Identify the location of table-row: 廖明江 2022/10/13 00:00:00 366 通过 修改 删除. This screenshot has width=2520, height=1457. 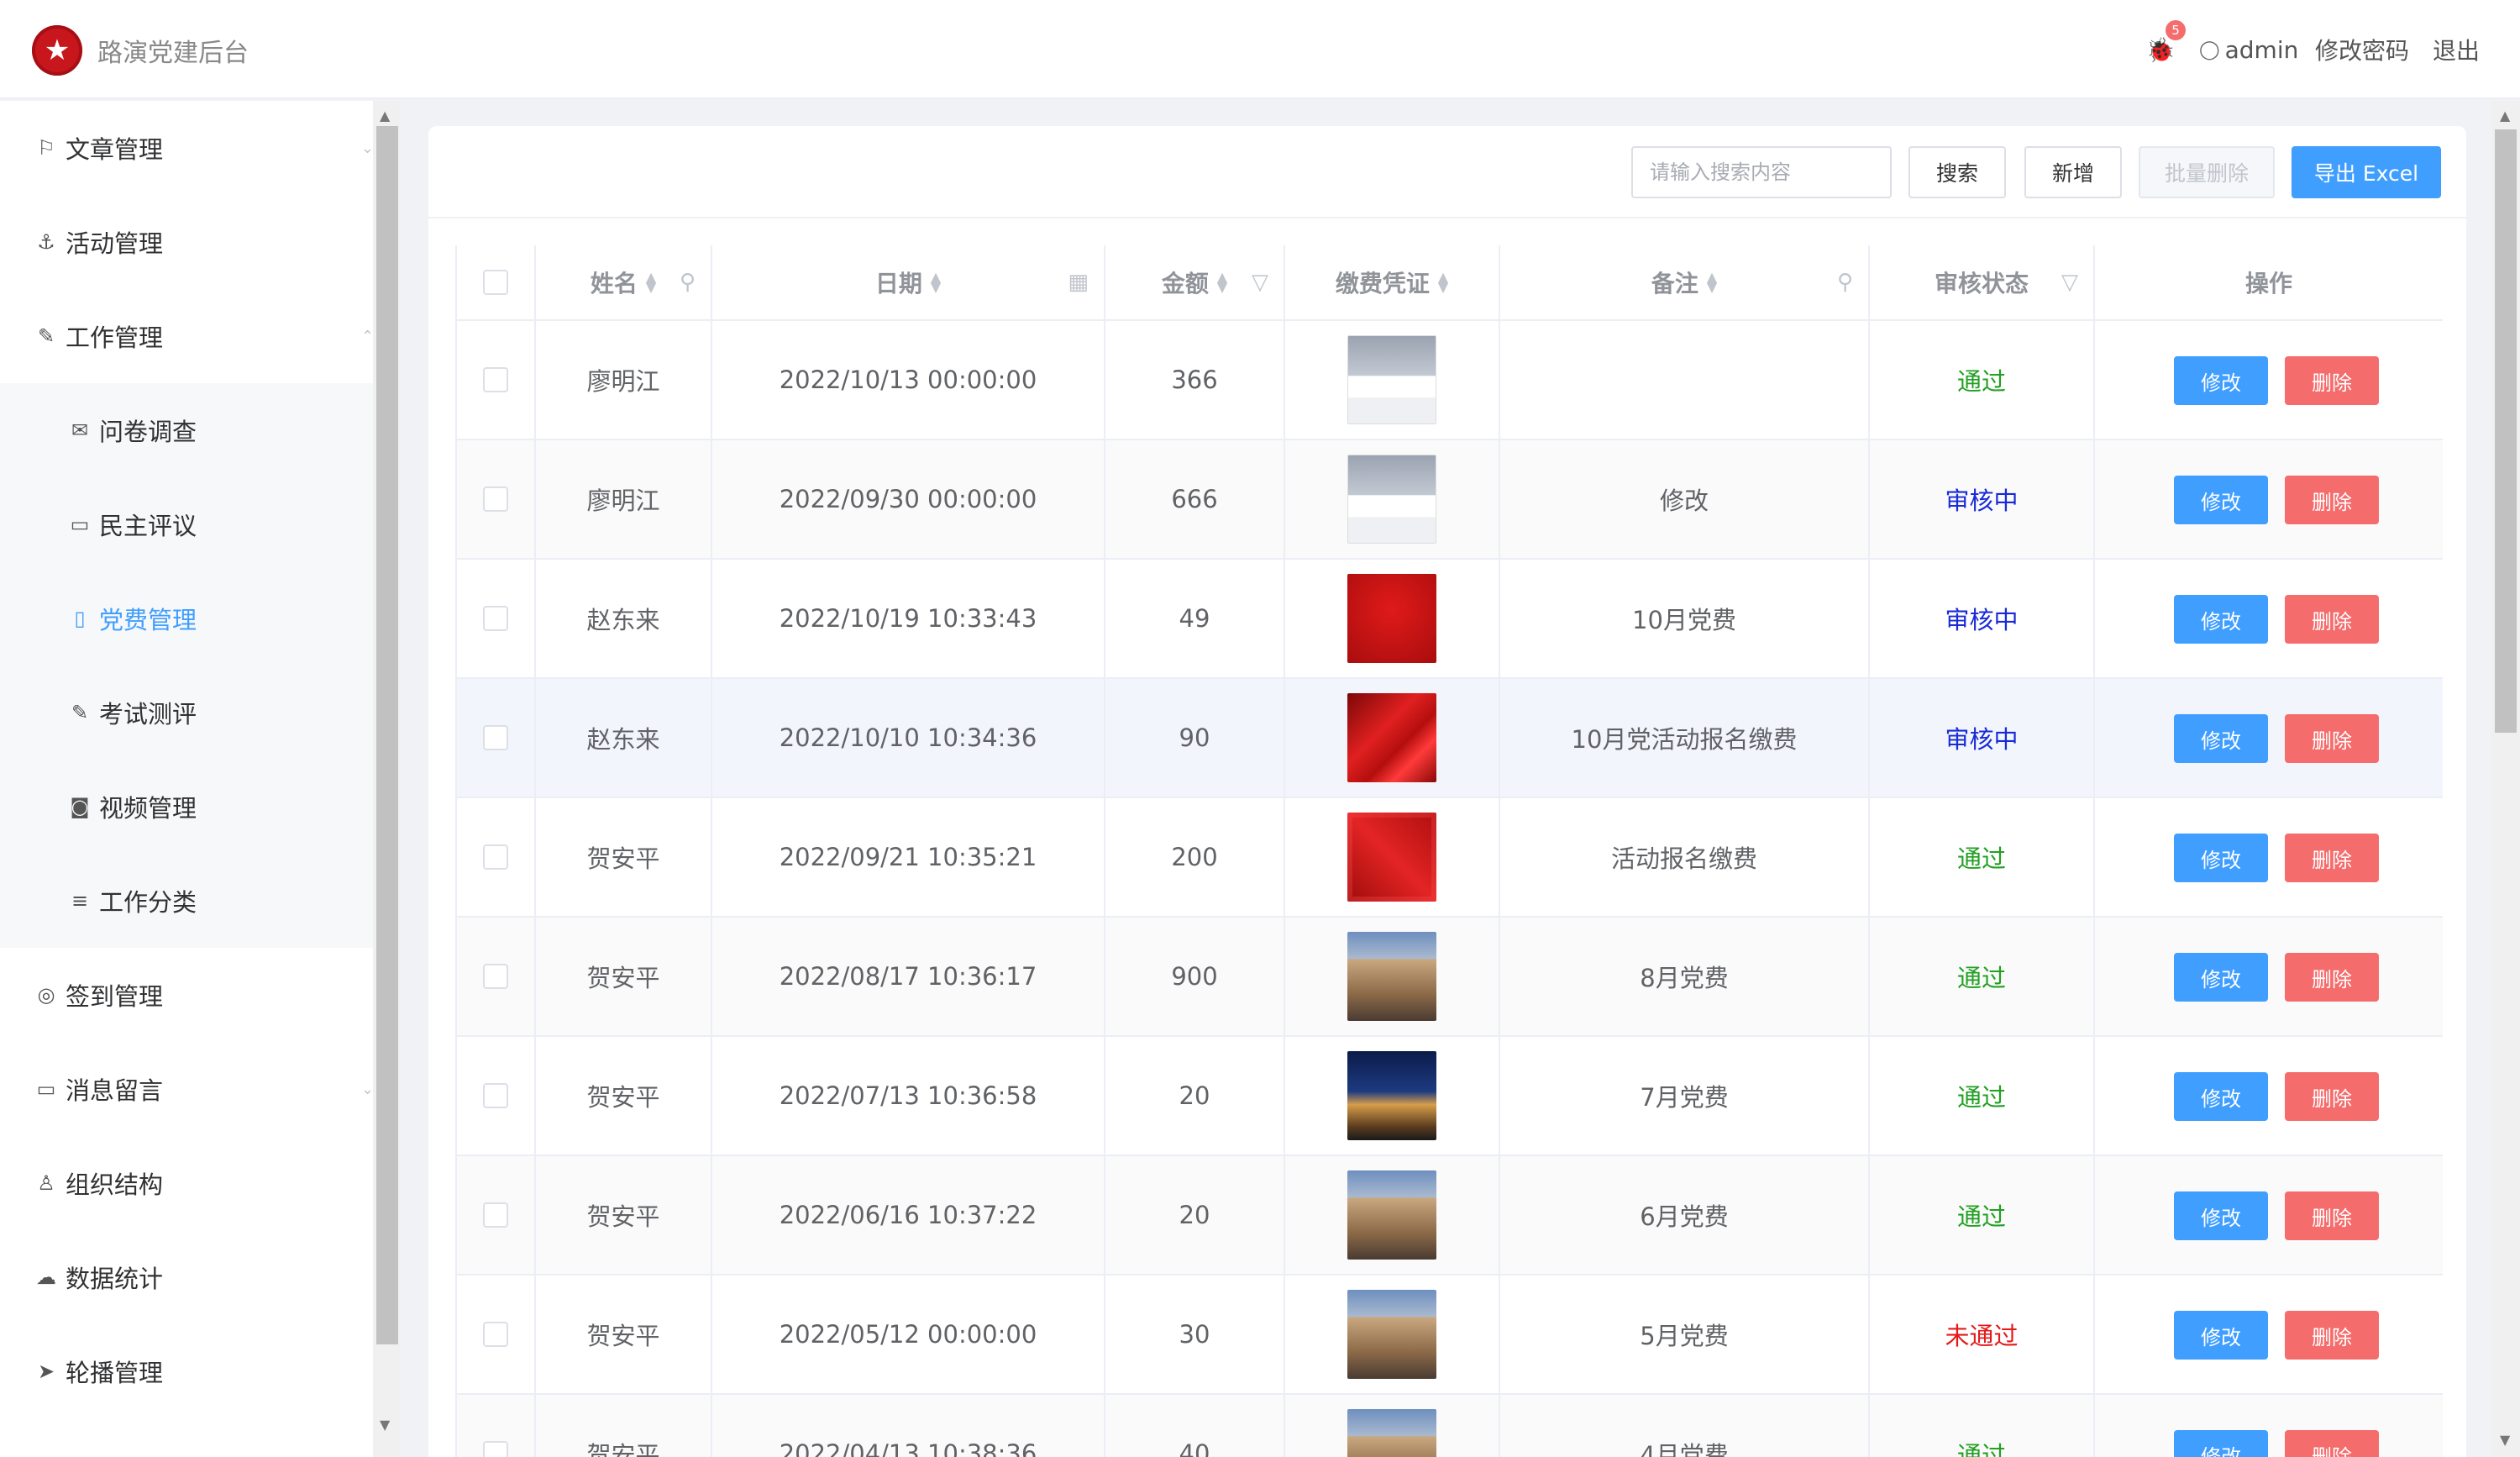
(1450, 381).